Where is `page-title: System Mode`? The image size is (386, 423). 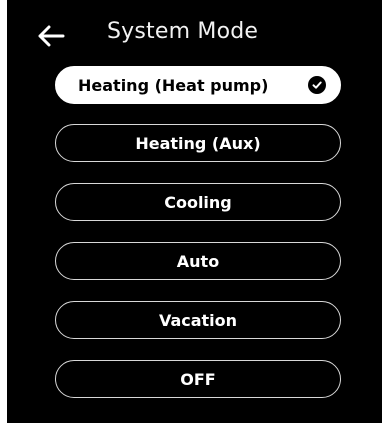
page-title: System Mode is located at coordinates (183, 31).